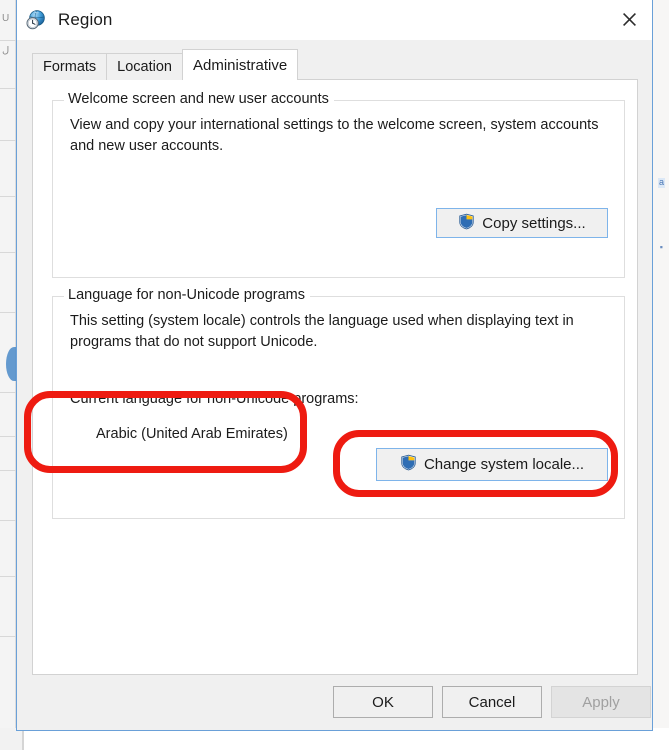 The width and height of the screenshot is (669, 750). Describe the element at coordinates (187, 295) in the screenshot. I see `non-unicode-group-label: Language for non-Unicode programs` at that location.